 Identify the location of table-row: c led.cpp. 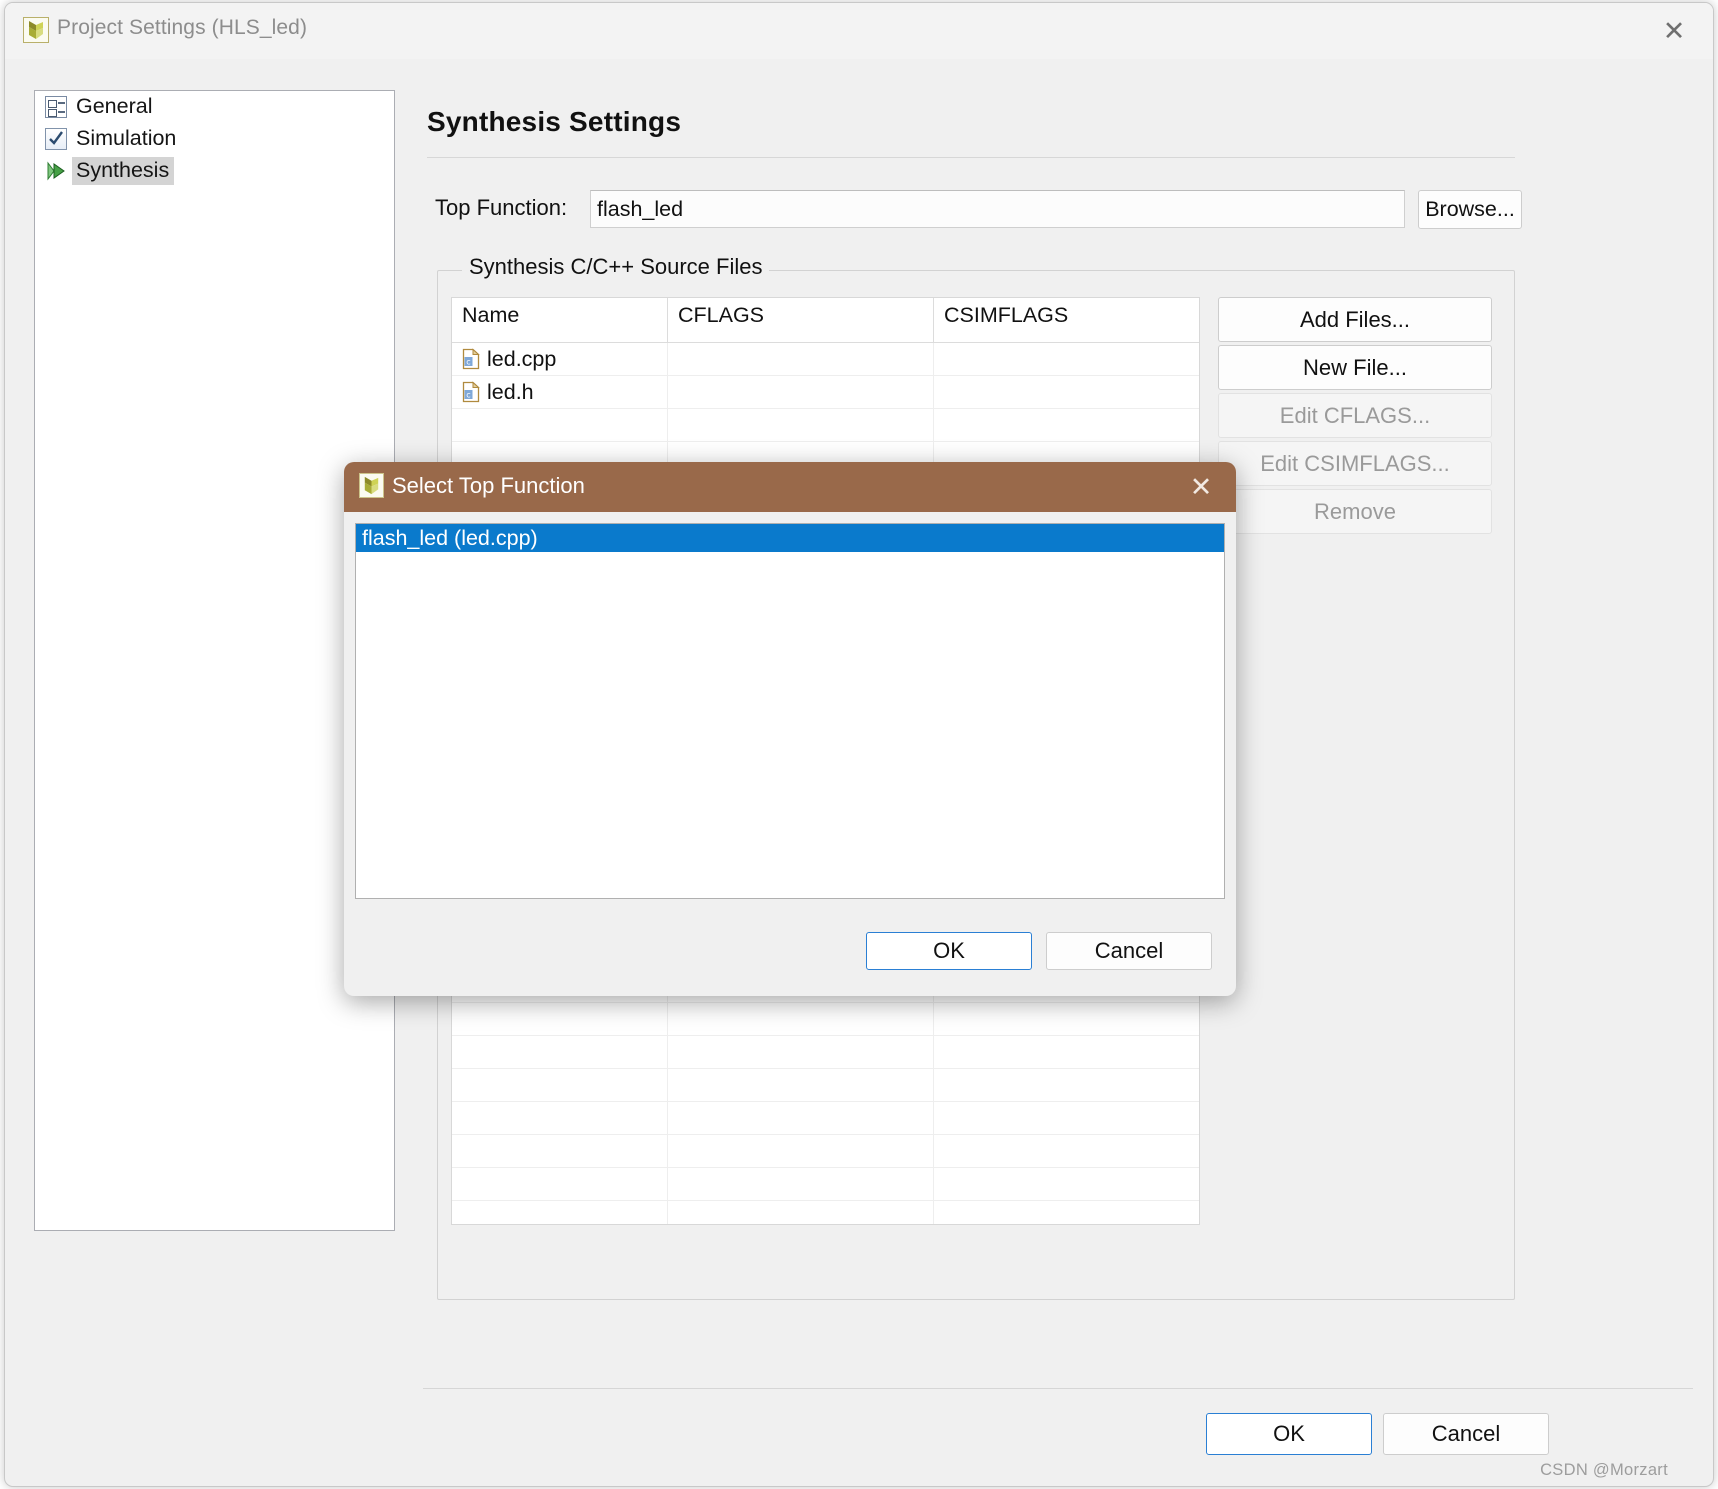
(825, 359).